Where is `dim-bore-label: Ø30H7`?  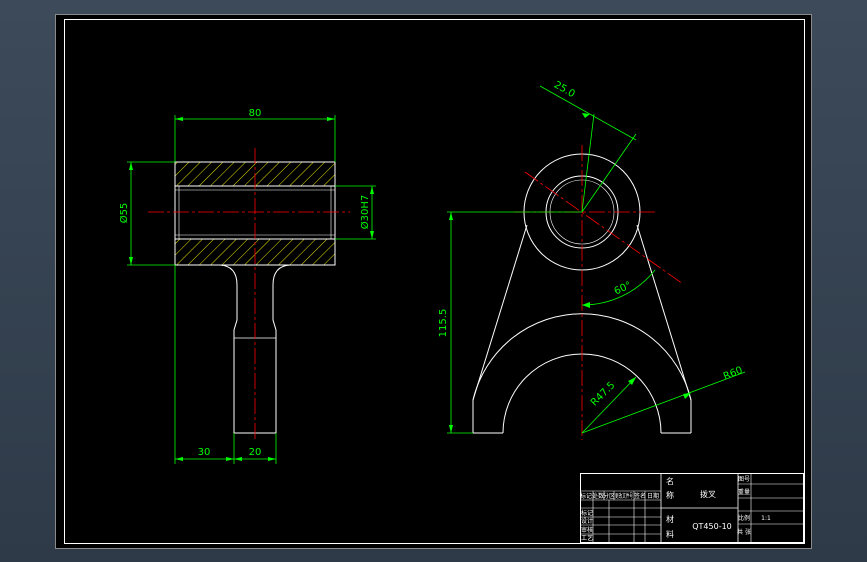 dim-bore-label: Ø30H7 is located at coordinates (365, 212).